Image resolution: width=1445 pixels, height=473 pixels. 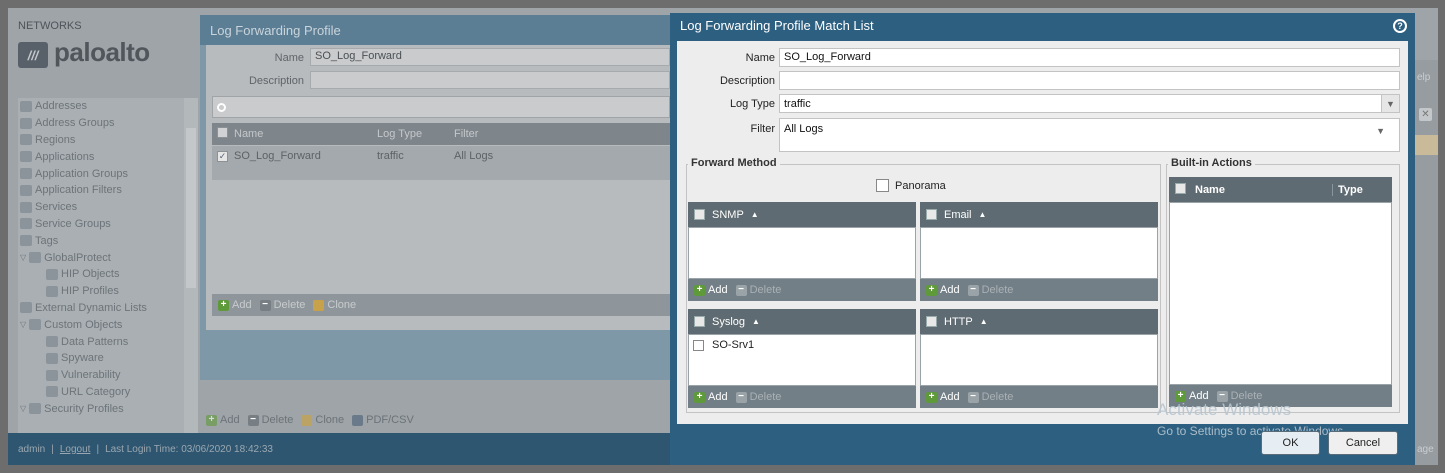 I want to click on usage-link-partial: age, so click(x=1425, y=449).